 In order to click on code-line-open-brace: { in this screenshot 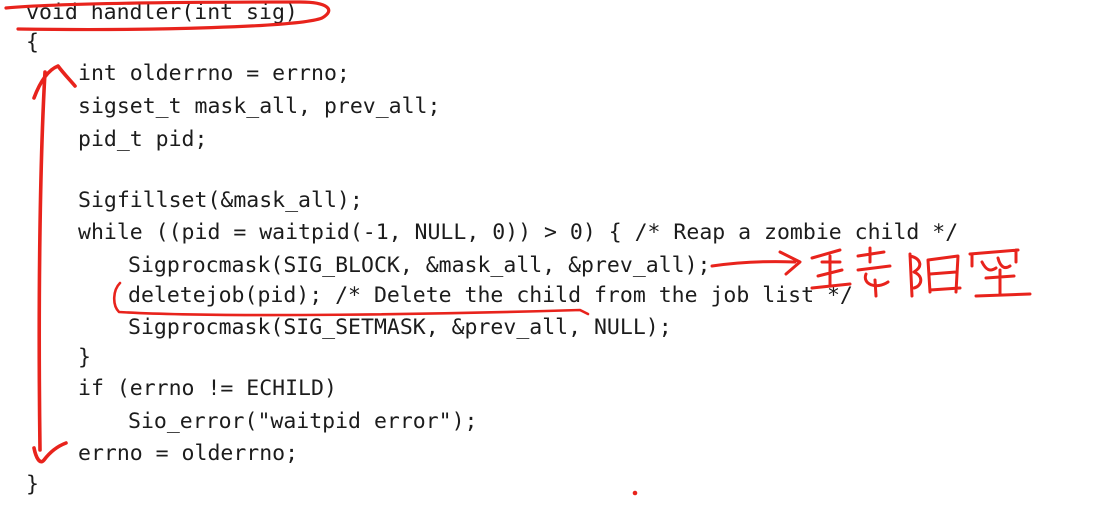, I will do `click(32, 42)`.